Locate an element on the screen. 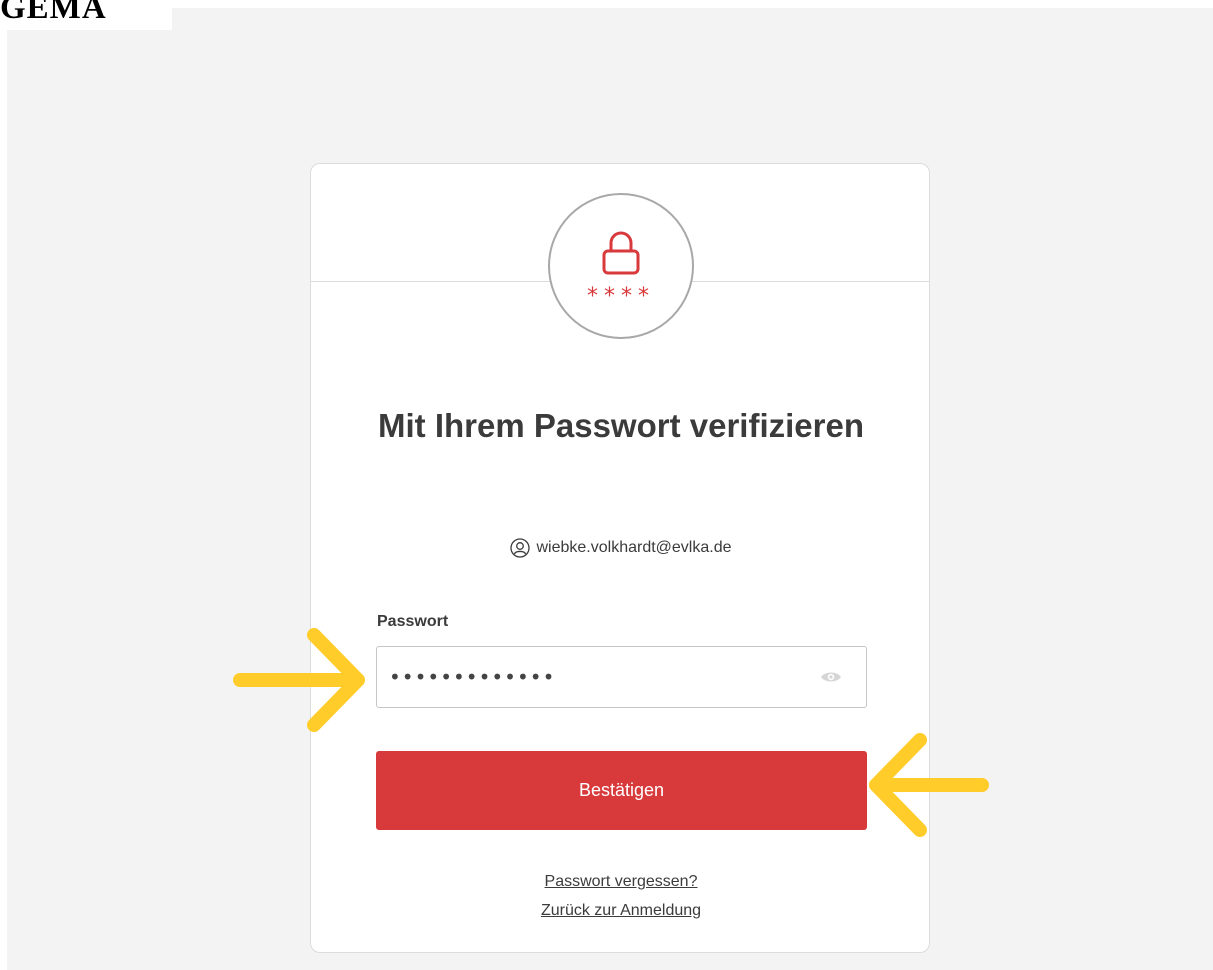 This screenshot has width=1213, height=970. confirm-button: Bestätigen is located at coordinates (621, 790).